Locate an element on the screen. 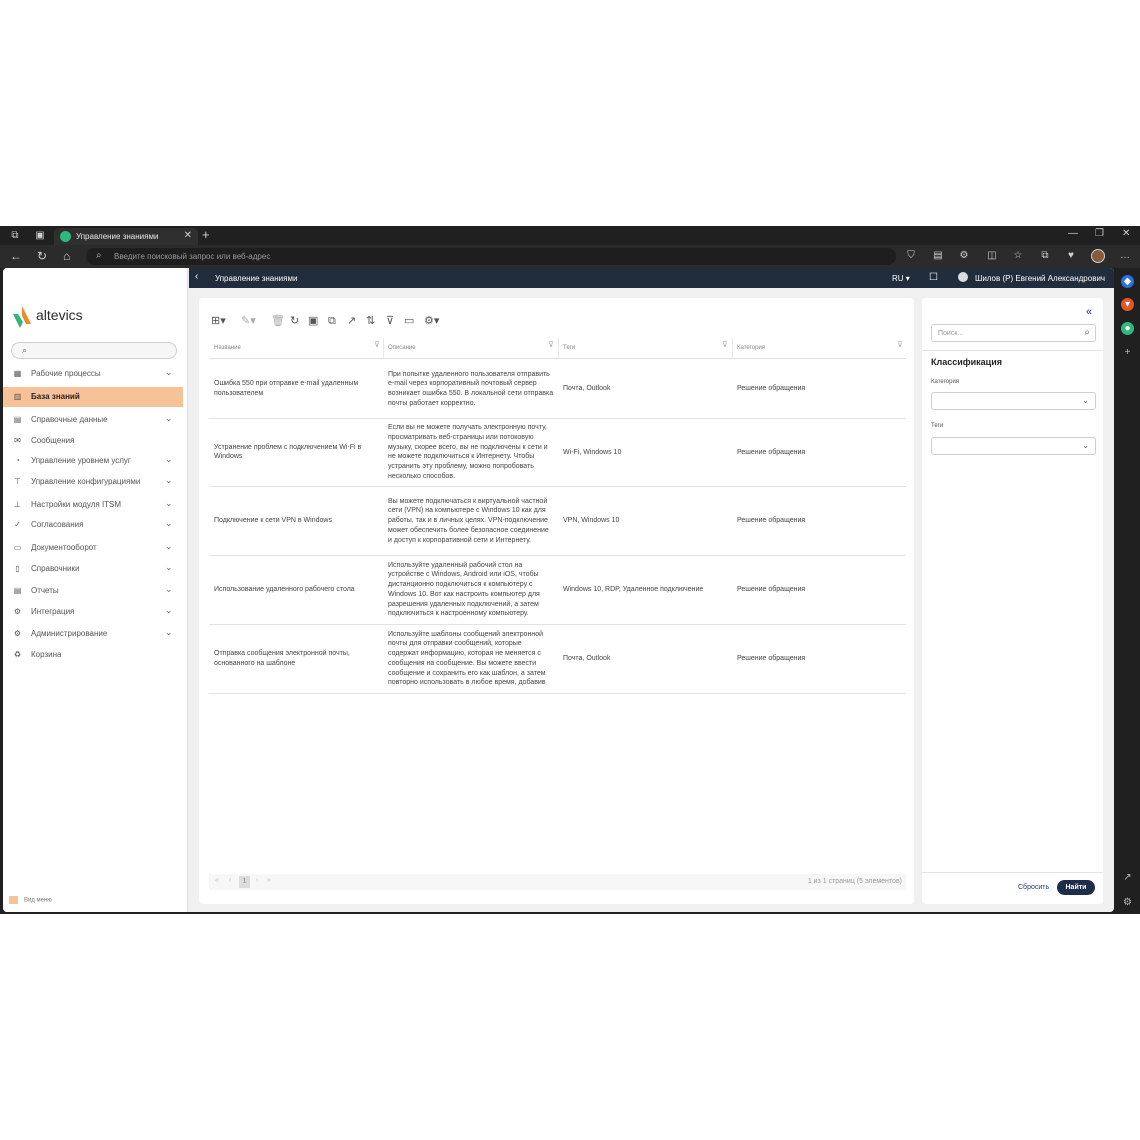 The width and height of the screenshot is (1140, 1140). performance-icon: ♥ is located at coordinates (1071, 256).